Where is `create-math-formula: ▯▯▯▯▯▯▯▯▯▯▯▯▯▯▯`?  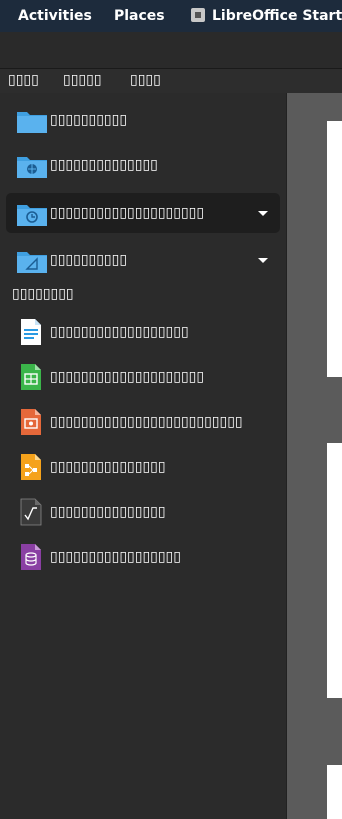
create-math-formula: ▯▯▯▯▯▯▯▯▯▯▯▯▯▯▯ is located at coordinates (143, 512).